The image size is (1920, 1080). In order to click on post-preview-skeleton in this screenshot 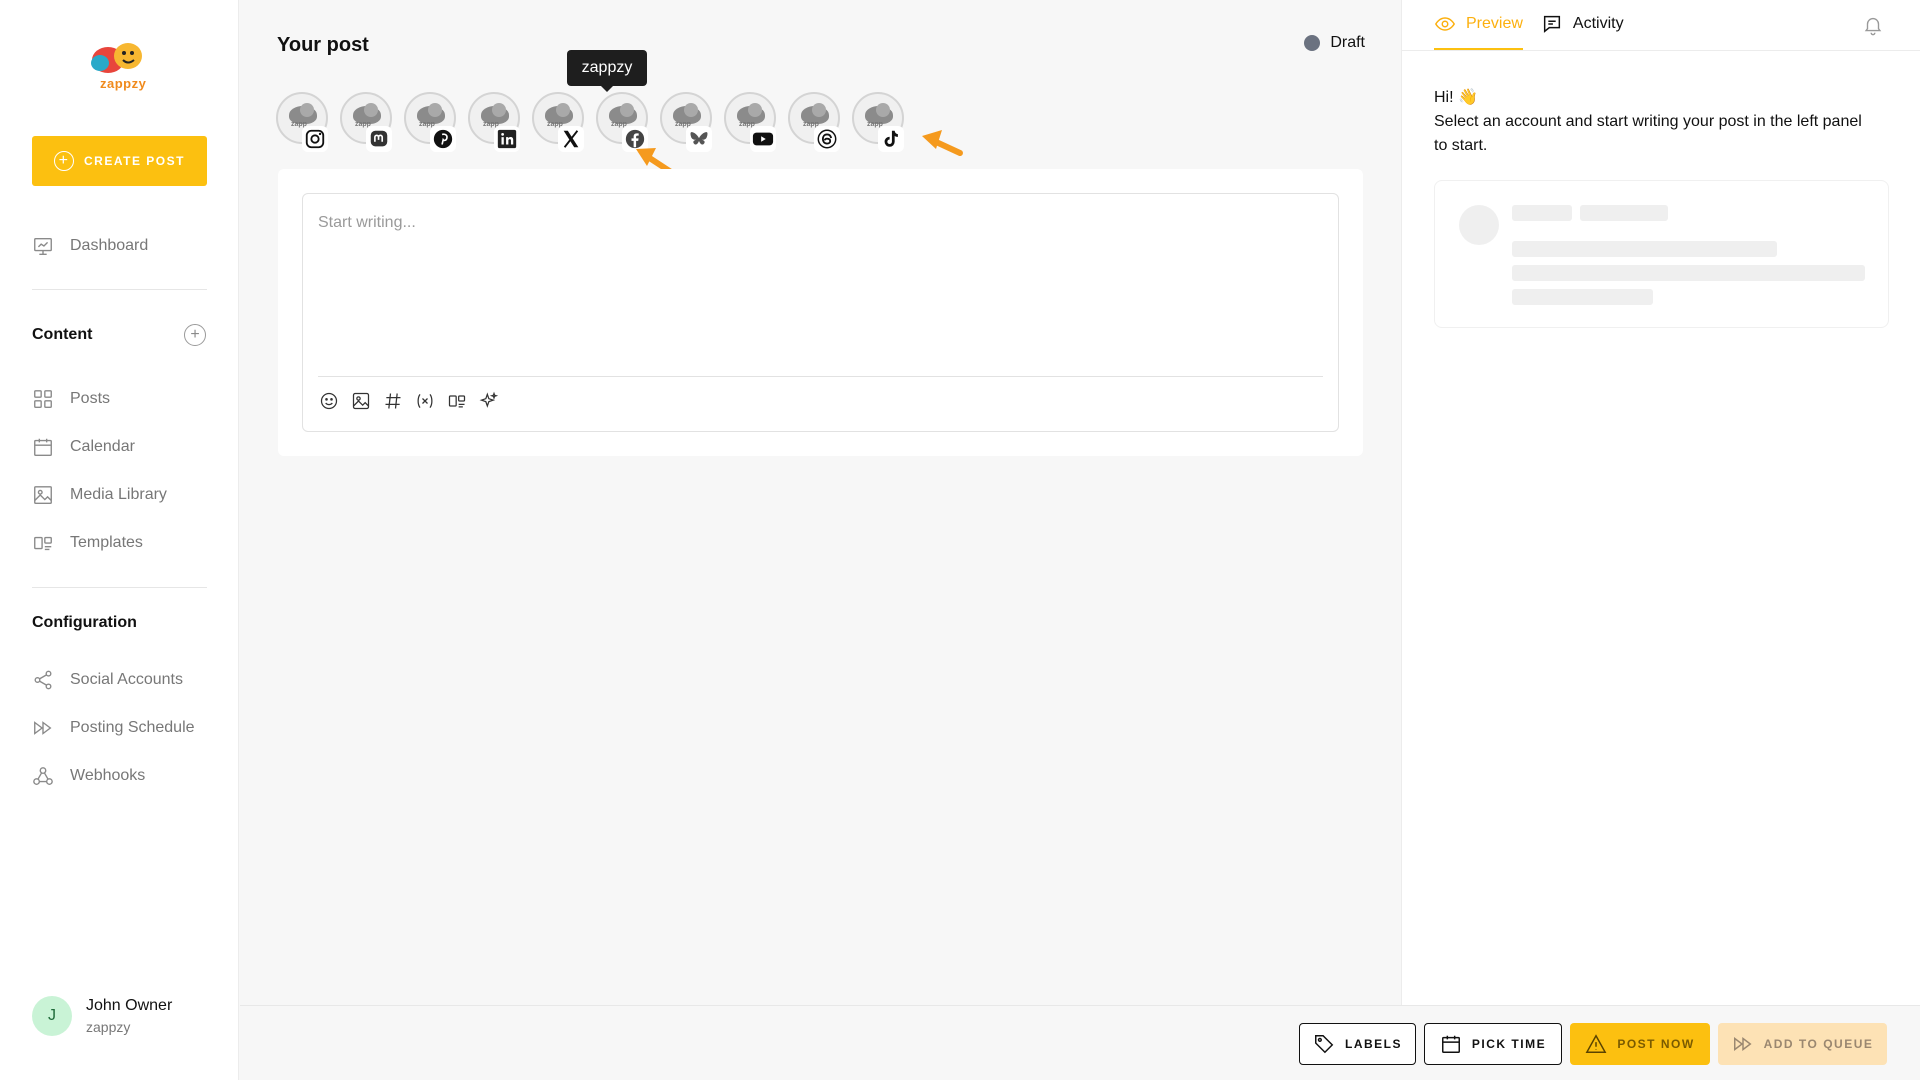, I will do `click(1661, 254)`.